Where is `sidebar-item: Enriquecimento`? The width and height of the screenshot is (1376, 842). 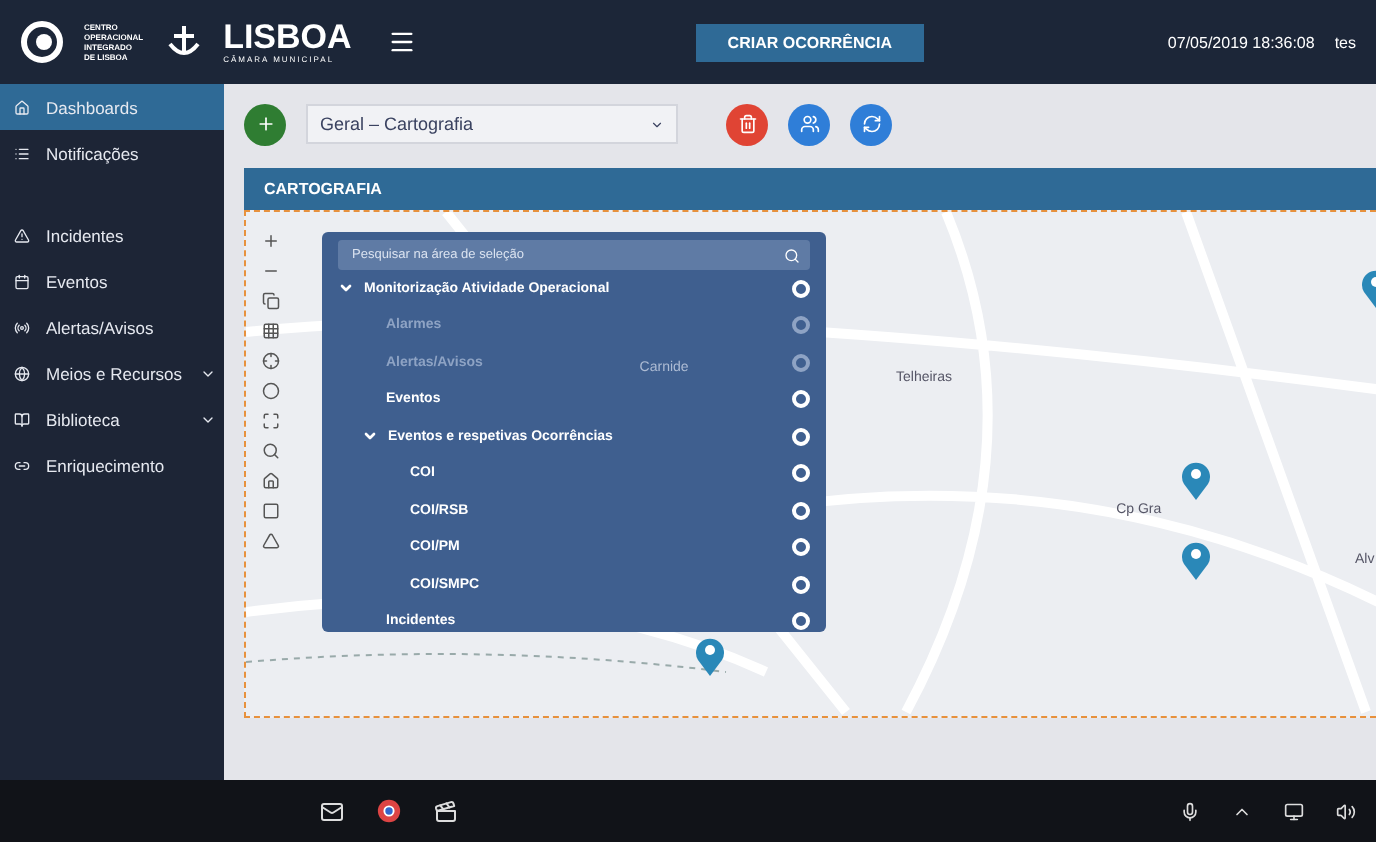 sidebar-item: Enriquecimento is located at coordinates (112, 465).